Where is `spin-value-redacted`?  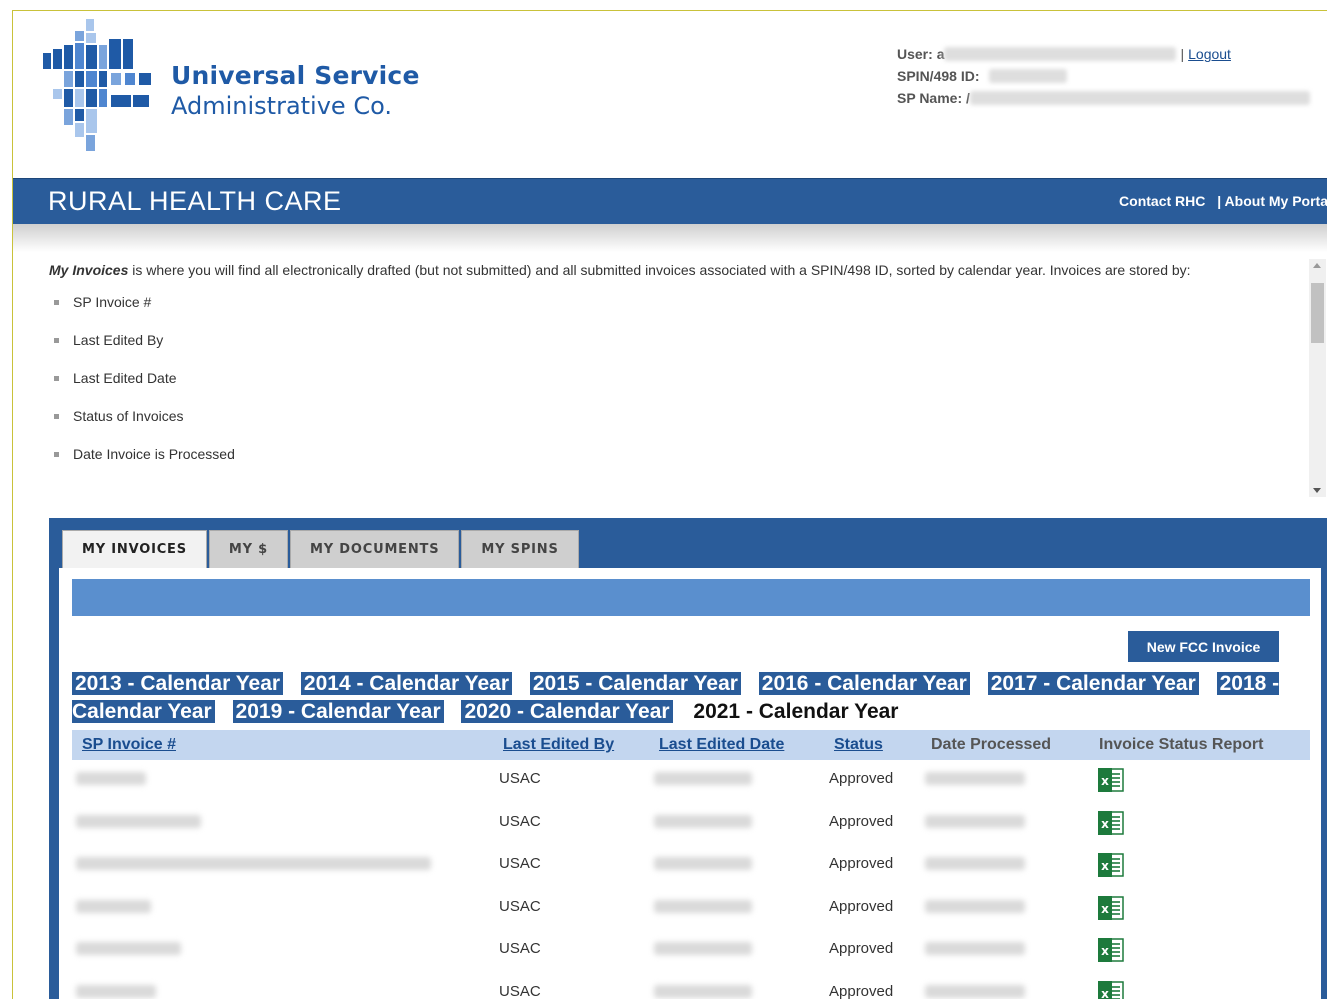
spin-value-redacted is located at coordinates (1028, 76).